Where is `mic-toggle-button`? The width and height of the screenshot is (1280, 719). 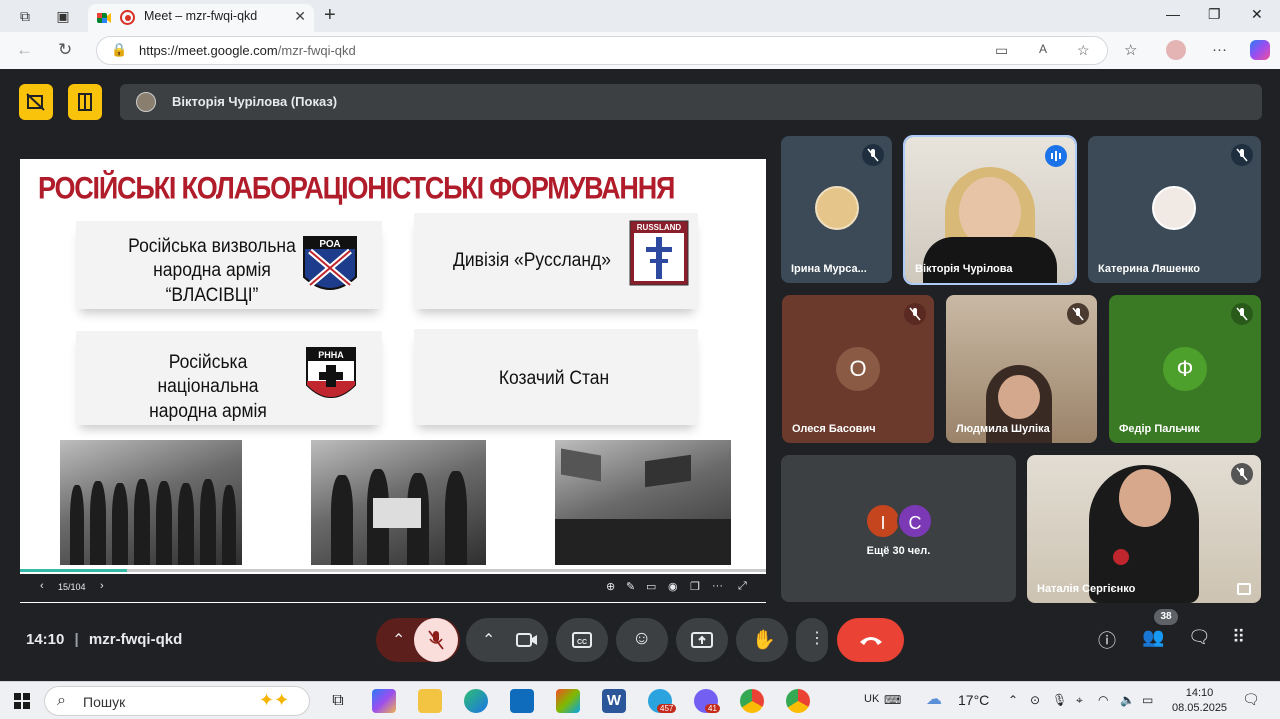
mic-toggle-button is located at coordinates (436, 640).